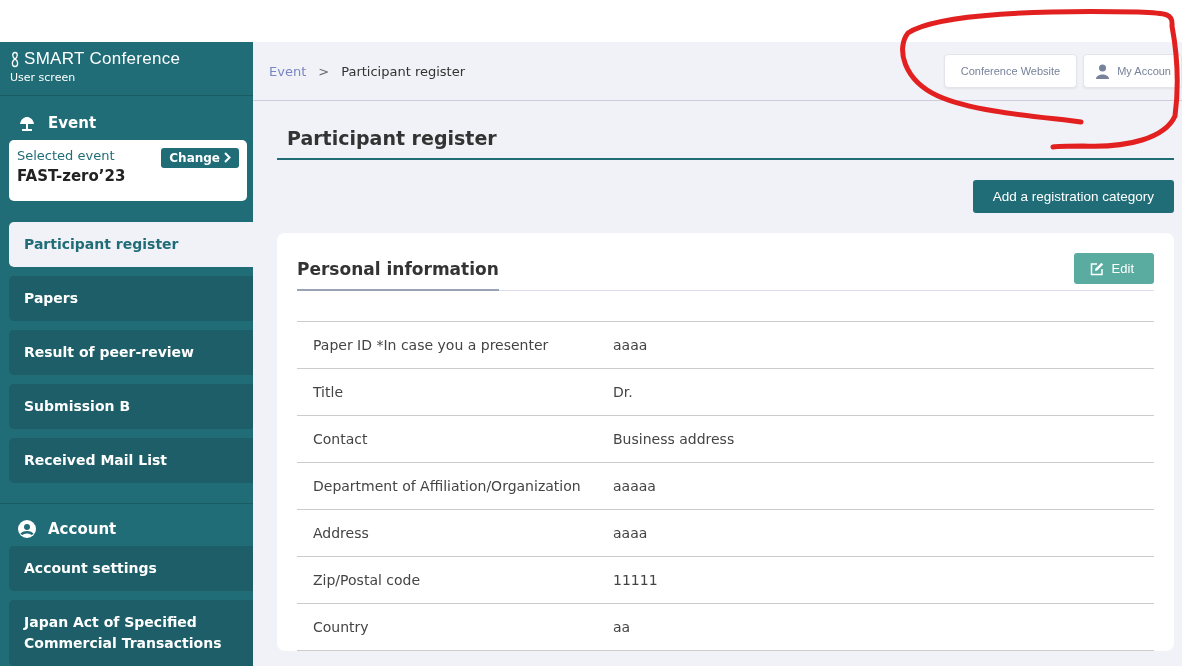 The width and height of the screenshot is (1182, 666). What do you see at coordinates (403, 71) in the screenshot?
I see `breadcrumb-current: Participant register` at bounding box center [403, 71].